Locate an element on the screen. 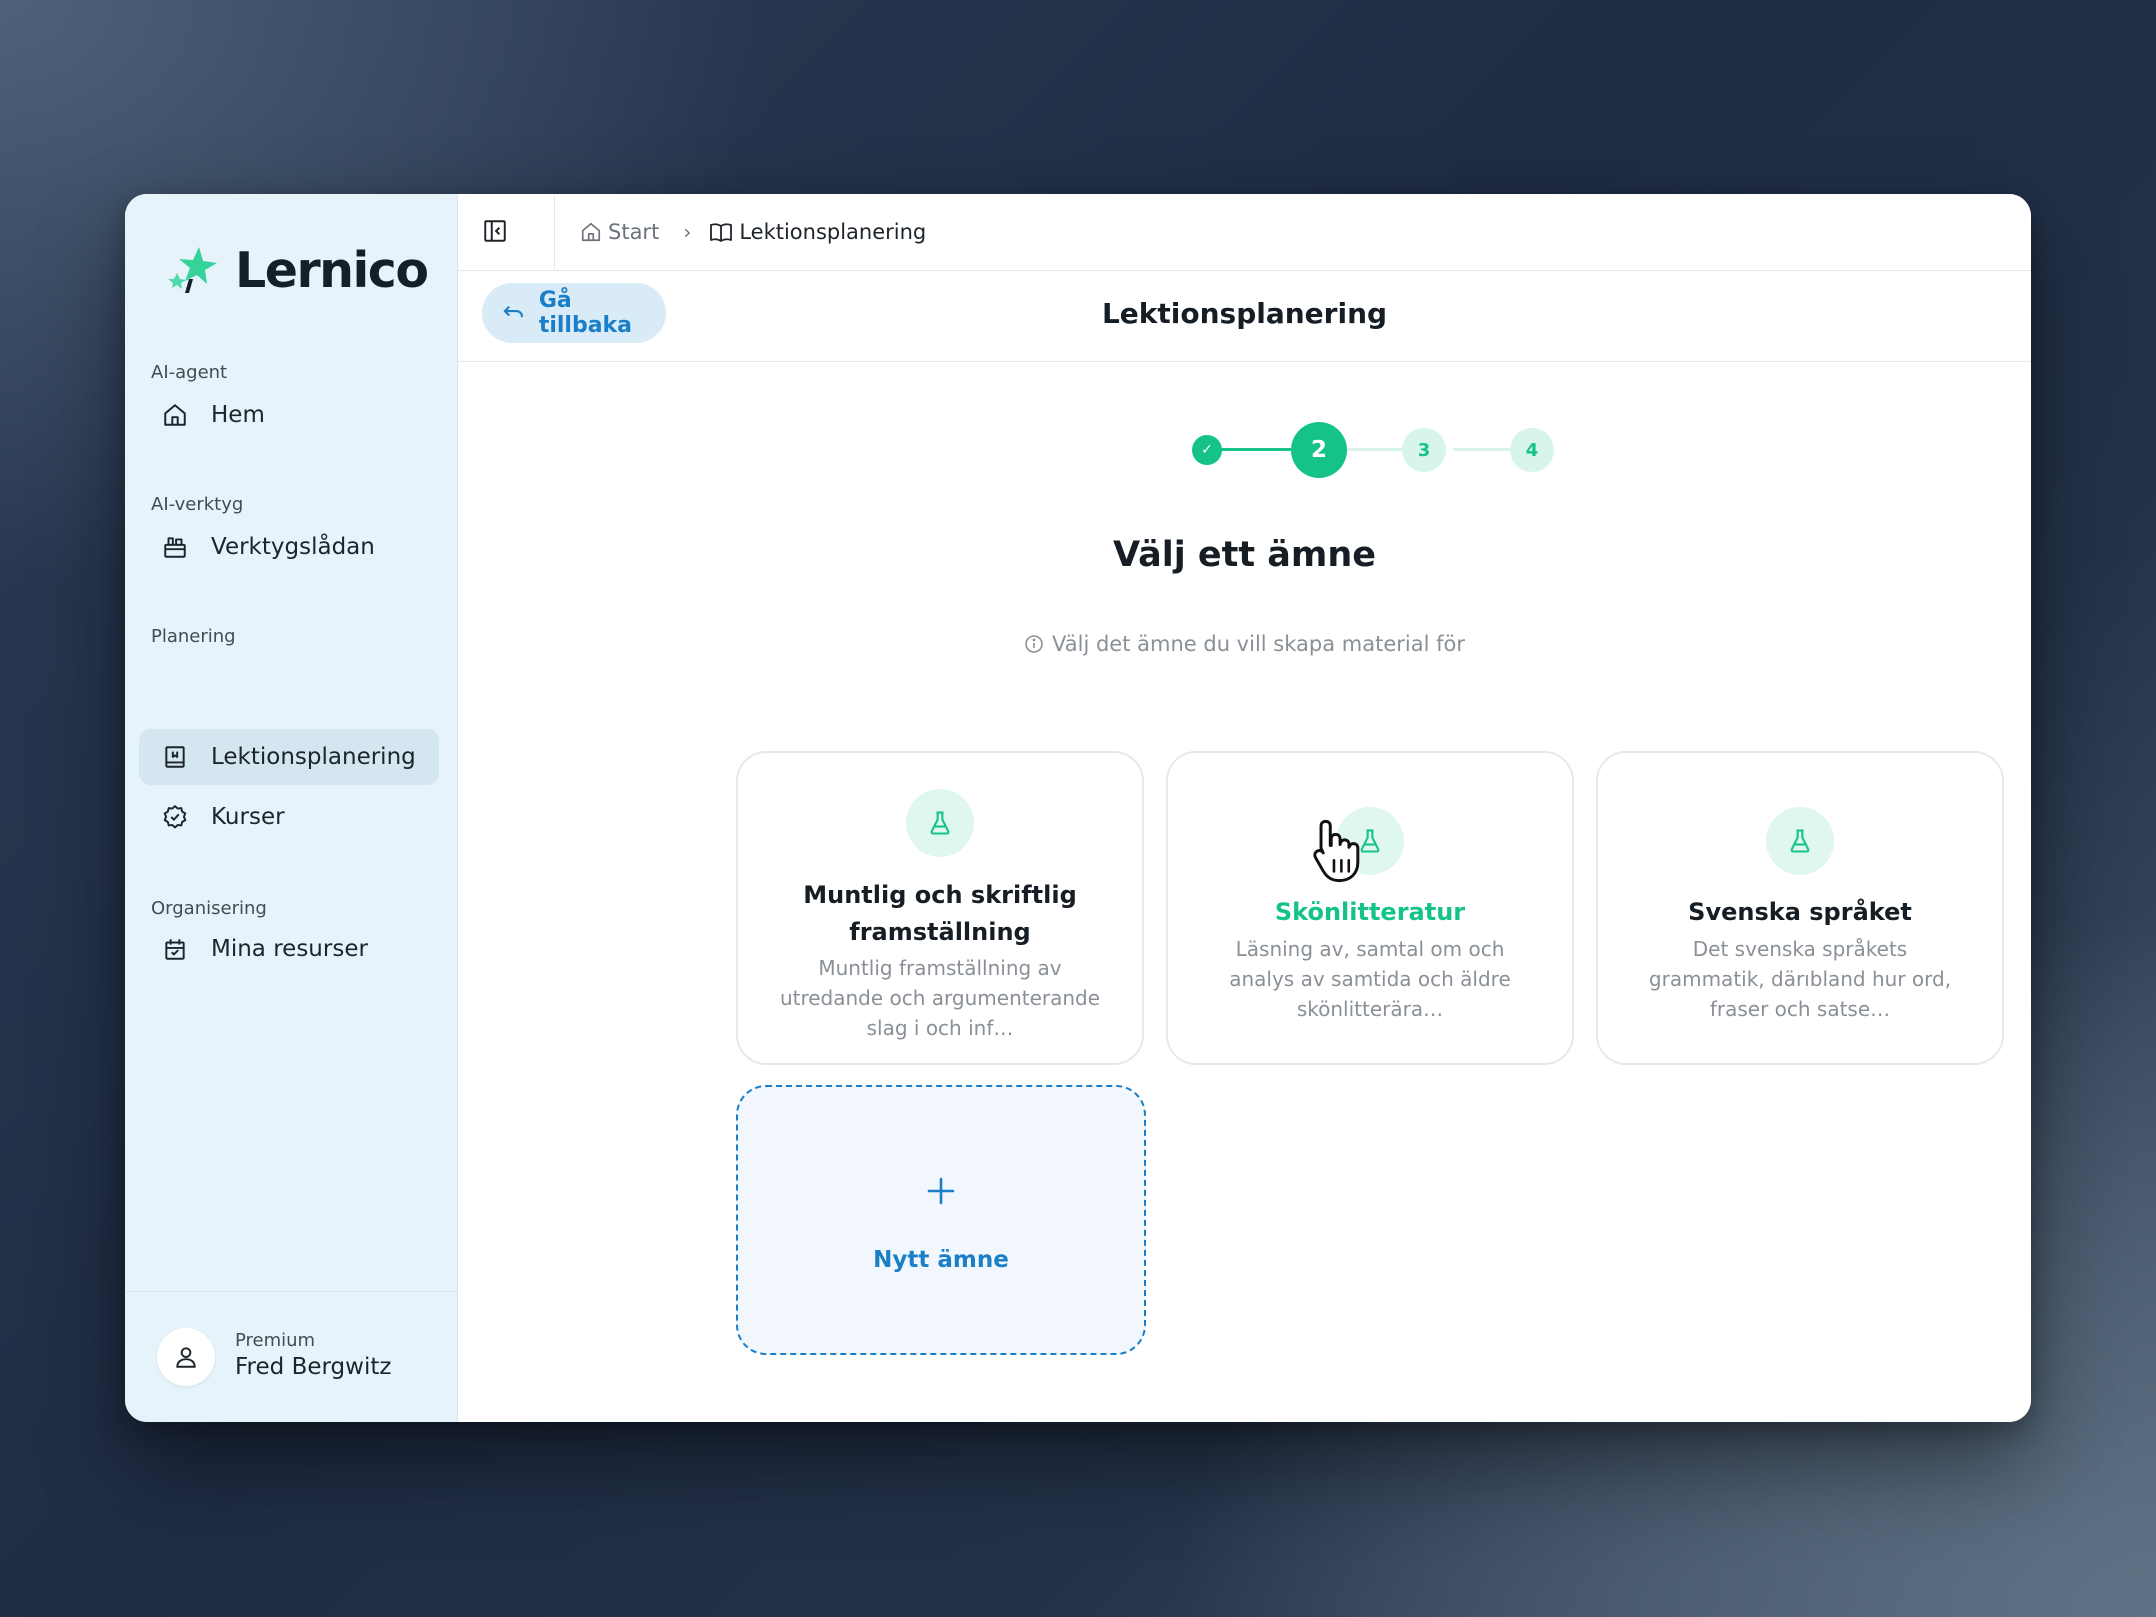  card-title: Muntlig och skriftlig framställning is located at coordinates (940, 913).